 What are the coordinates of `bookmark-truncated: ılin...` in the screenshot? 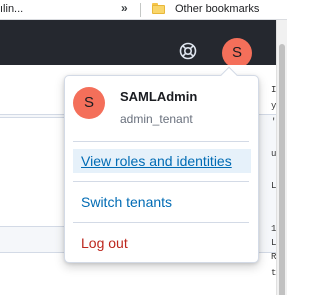 It's located at (11, 9).